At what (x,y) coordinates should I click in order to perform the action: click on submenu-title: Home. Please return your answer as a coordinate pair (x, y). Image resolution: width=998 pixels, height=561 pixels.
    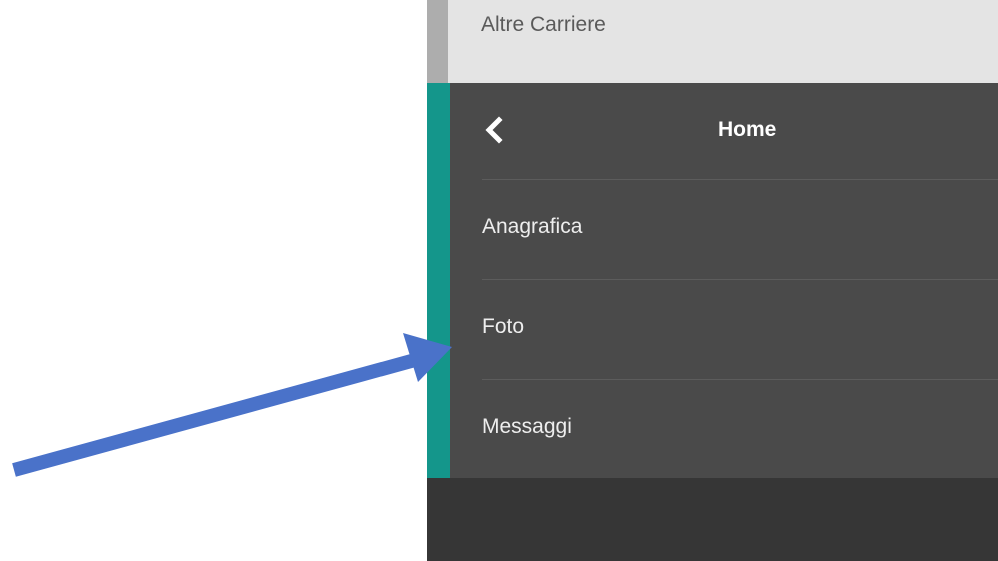
    Looking at the image, I should click on (747, 129).